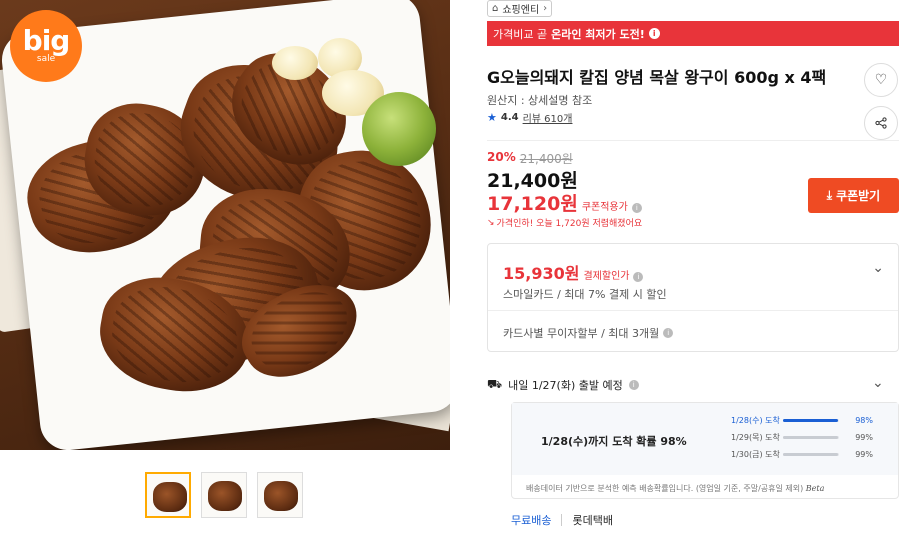  I want to click on coupon-price: 17,120원, so click(532, 204).